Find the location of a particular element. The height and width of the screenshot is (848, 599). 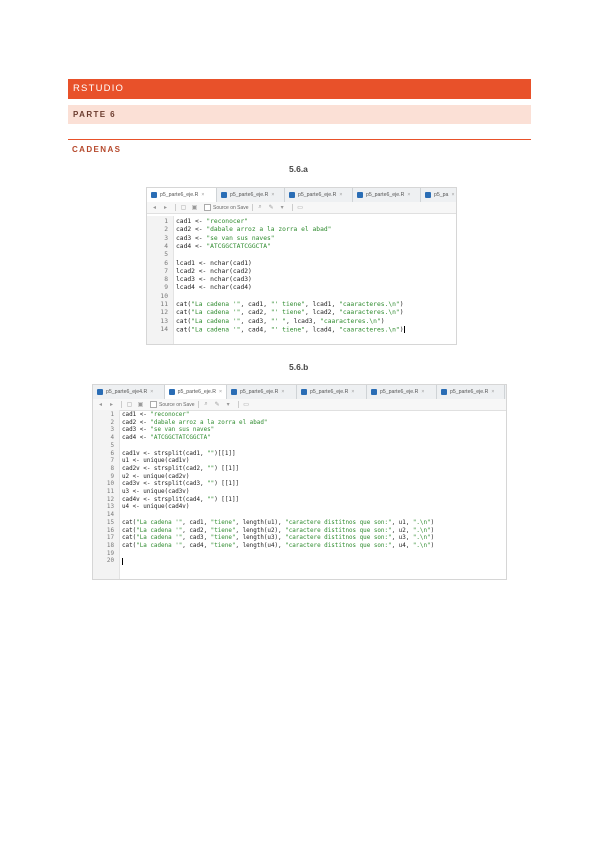

editor-tab: p5_pa × is located at coordinates (438, 195).